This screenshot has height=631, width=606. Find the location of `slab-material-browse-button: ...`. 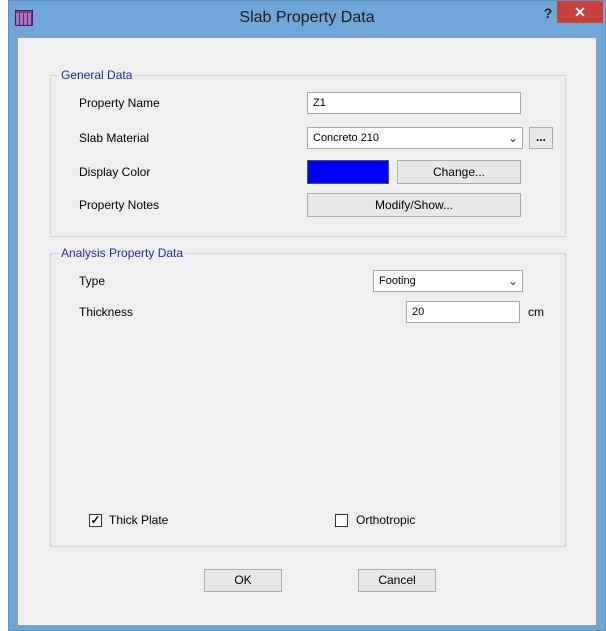

slab-material-browse-button: ... is located at coordinates (541, 138).